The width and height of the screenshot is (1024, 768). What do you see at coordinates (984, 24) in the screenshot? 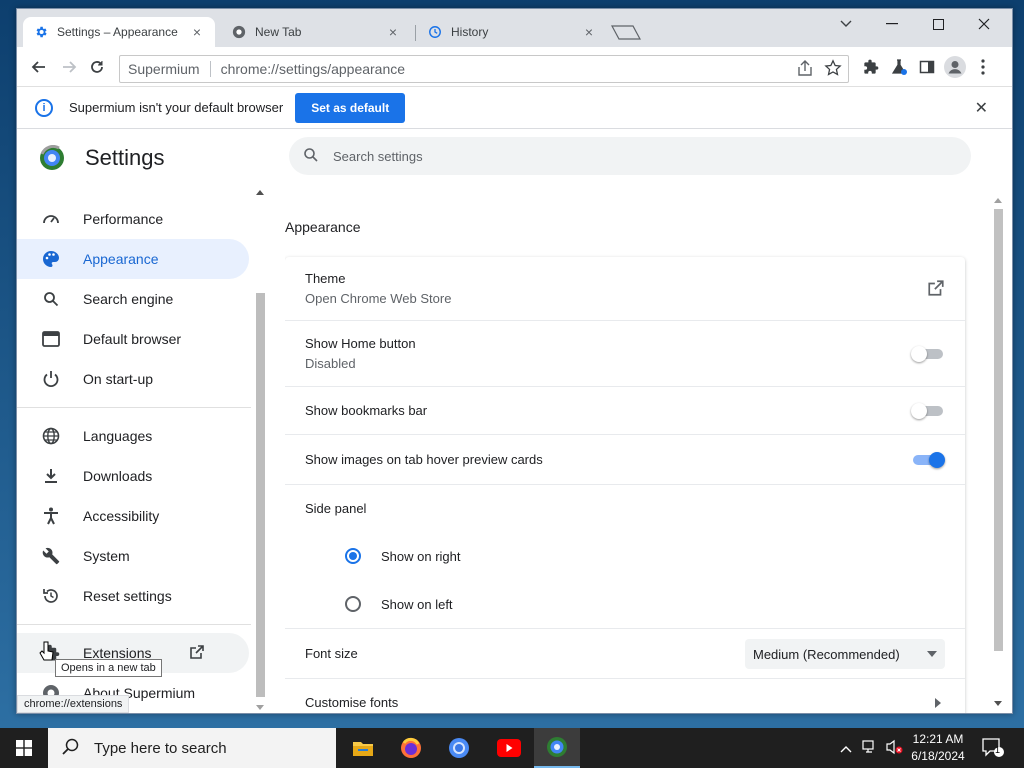
I see `close-window-button` at bounding box center [984, 24].